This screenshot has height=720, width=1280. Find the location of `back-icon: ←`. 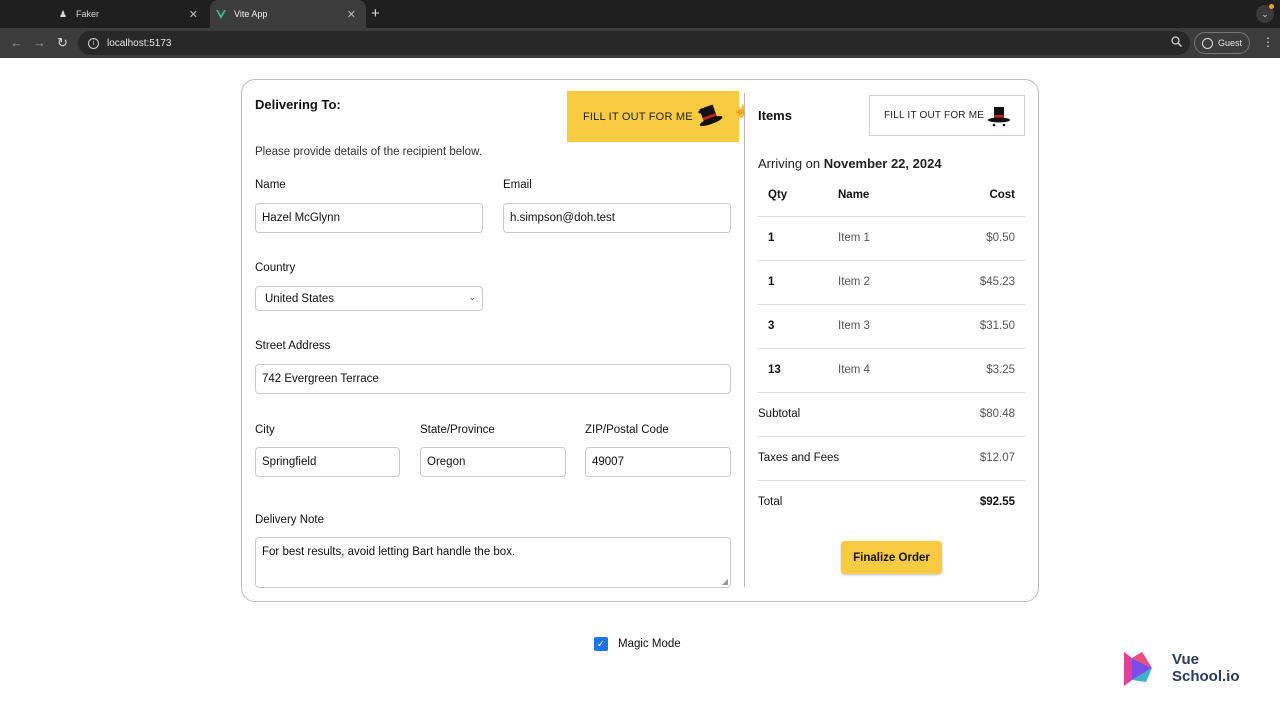

back-icon: ← is located at coordinates (16, 43).